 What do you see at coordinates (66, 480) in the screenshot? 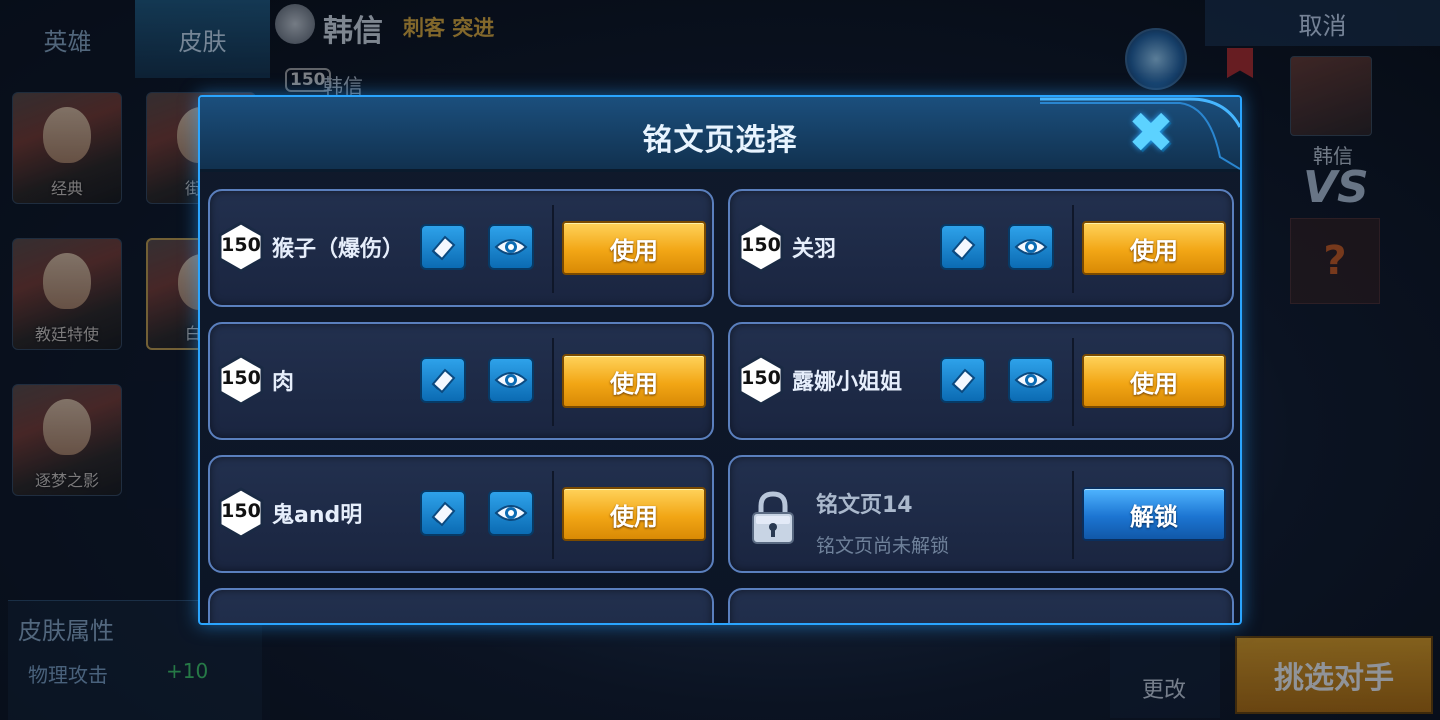
I see `skin-label: 逐梦之影` at bounding box center [66, 480].